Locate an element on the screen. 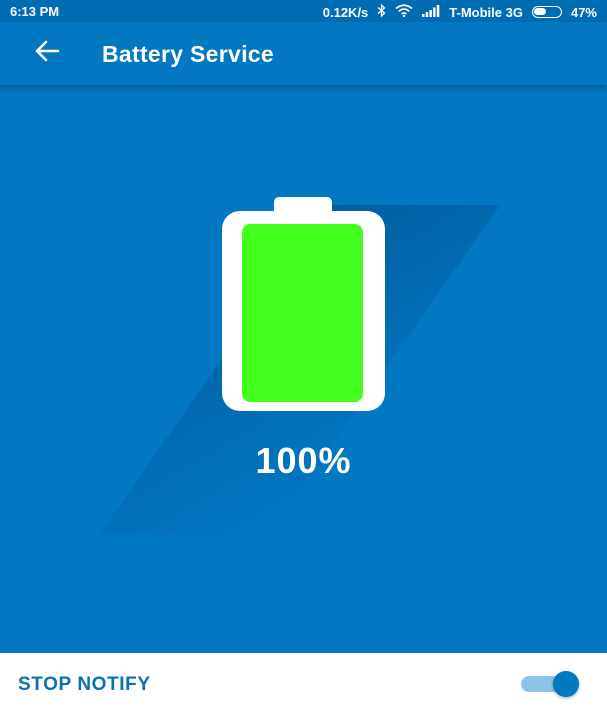 This screenshot has width=607, height=715. bluetooth-icon is located at coordinates (381, 11).